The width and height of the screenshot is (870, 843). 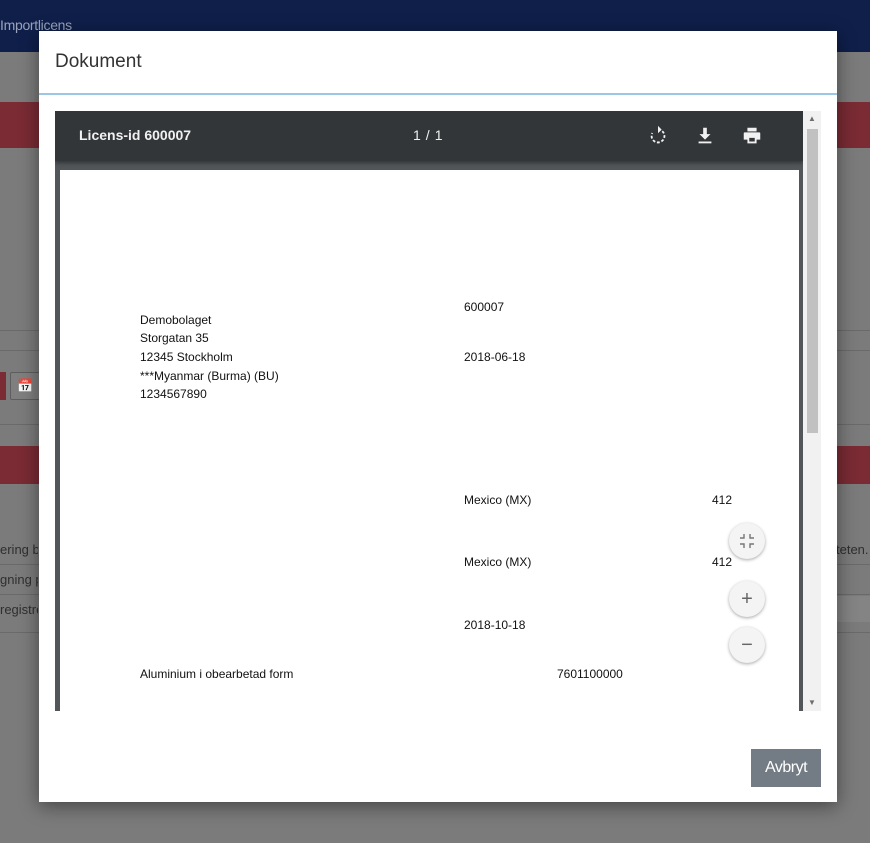 What do you see at coordinates (19, 579) in the screenshot?
I see `list-item: gning p` at bounding box center [19, 579].